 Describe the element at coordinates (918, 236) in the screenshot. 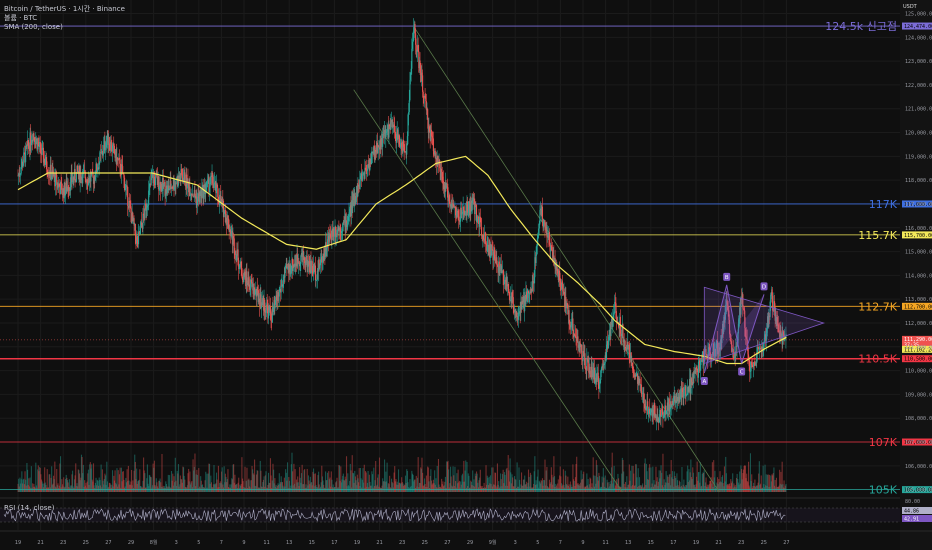

I see `level-price-text: 115,700.00` at that location.